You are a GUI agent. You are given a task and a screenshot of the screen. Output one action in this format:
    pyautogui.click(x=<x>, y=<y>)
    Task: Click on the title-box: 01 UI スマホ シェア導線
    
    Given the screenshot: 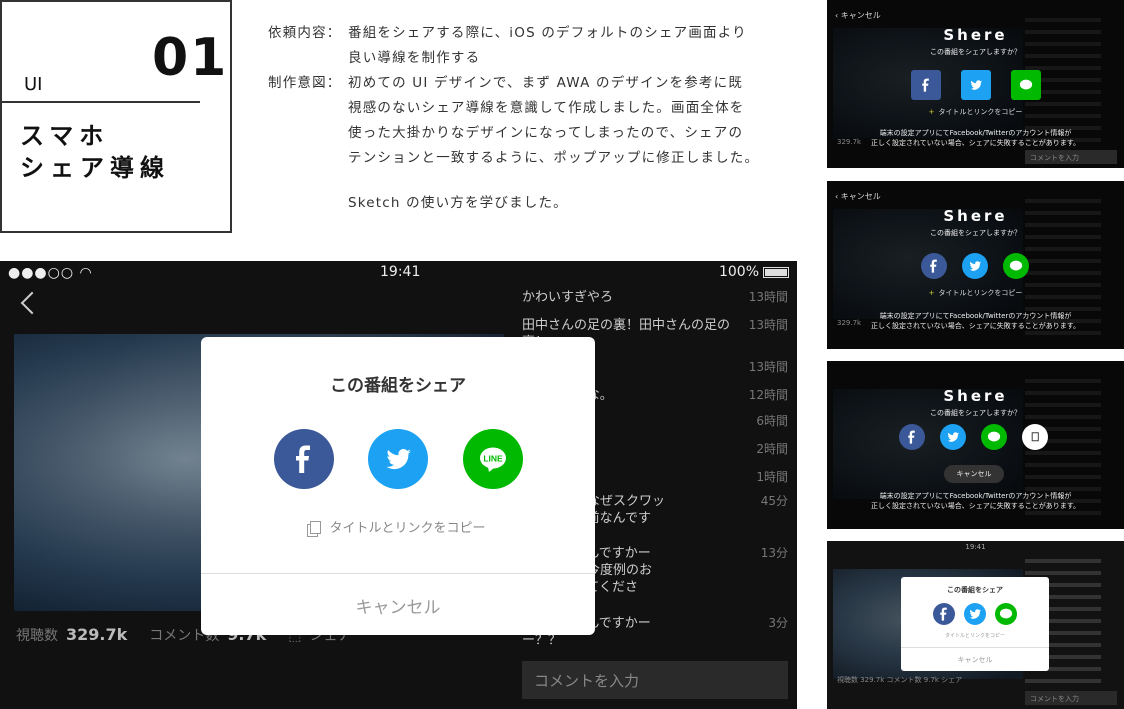 What is the action you would take?
    pyautogui.click(x=116, y=116)
    